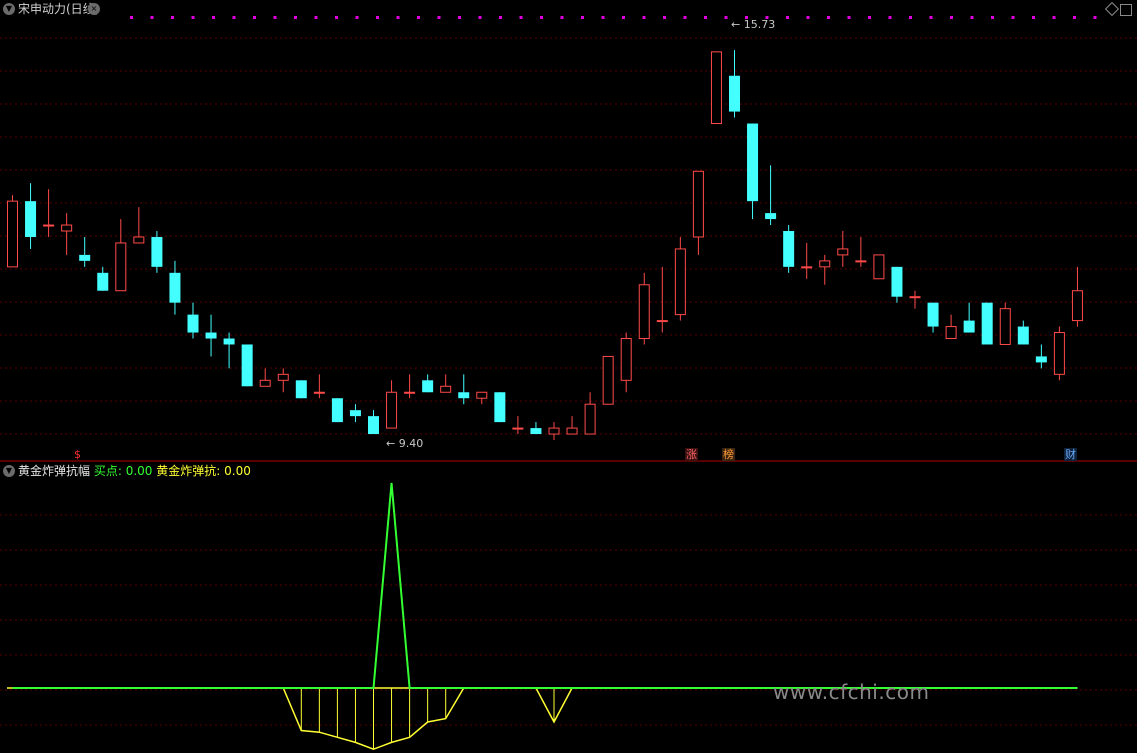  What do you see at coordinates (237, 471) in the screenshot?
I see `bomb-value: 0.00` at bounding box center [237, 471].